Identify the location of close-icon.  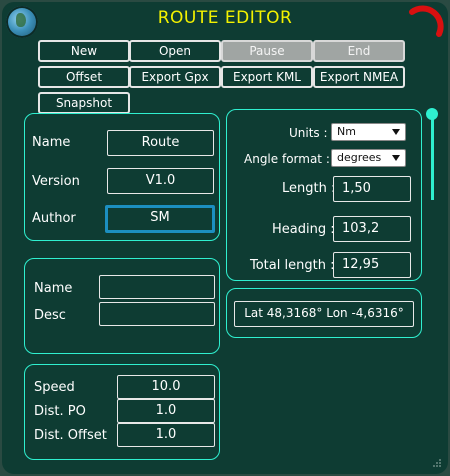
(425, 23).